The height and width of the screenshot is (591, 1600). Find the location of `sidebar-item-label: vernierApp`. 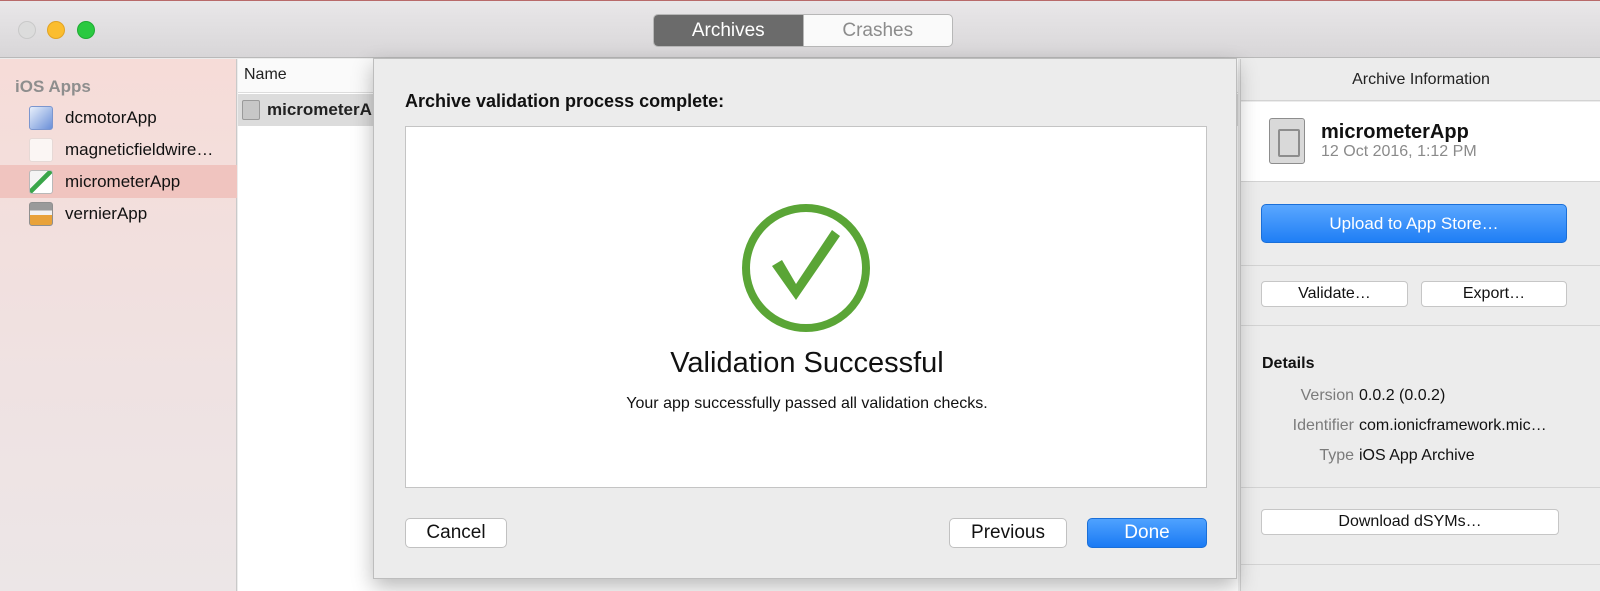

sidebar-item-label: vernierApp is located at coordinates (106, 213).